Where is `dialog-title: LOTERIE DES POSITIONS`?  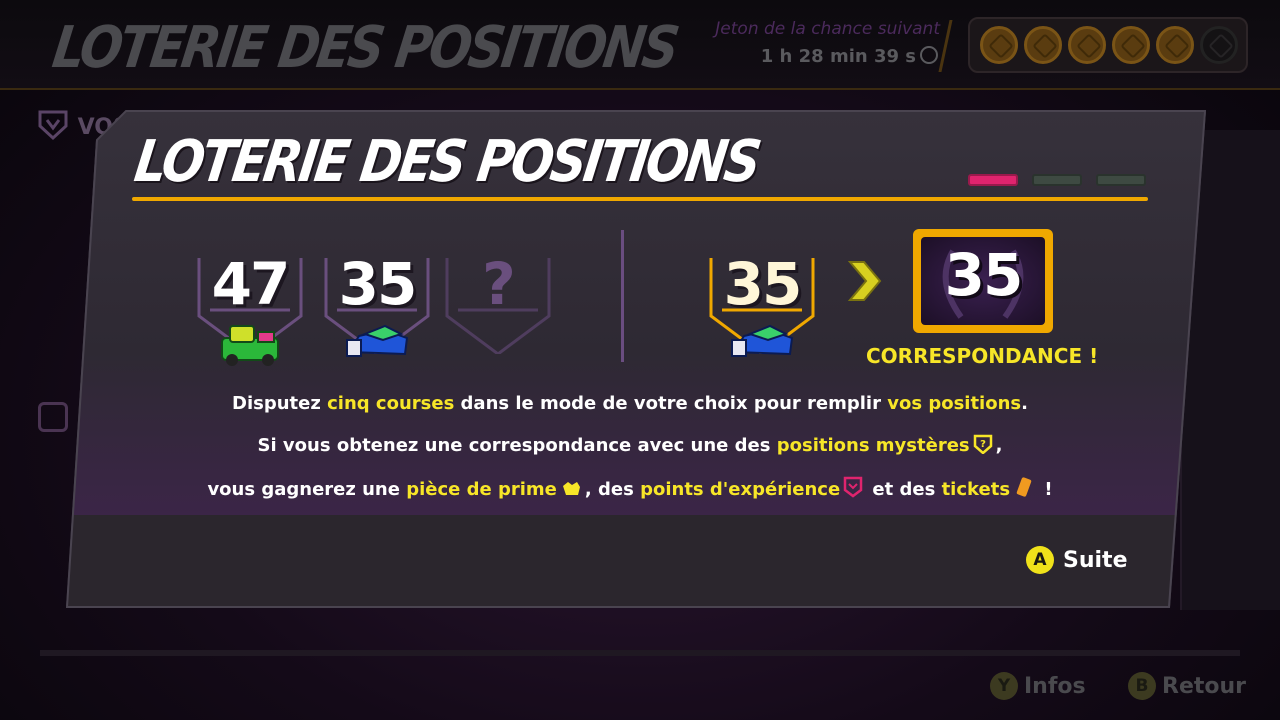
dialog-title: LOTERIE DES POSITIONS is located at coordinates (446, 161).